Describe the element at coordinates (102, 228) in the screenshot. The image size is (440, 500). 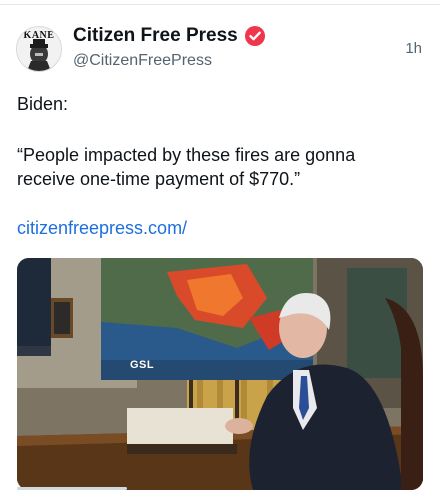
I see `post-link: citizenfreepress.com/` at that location.